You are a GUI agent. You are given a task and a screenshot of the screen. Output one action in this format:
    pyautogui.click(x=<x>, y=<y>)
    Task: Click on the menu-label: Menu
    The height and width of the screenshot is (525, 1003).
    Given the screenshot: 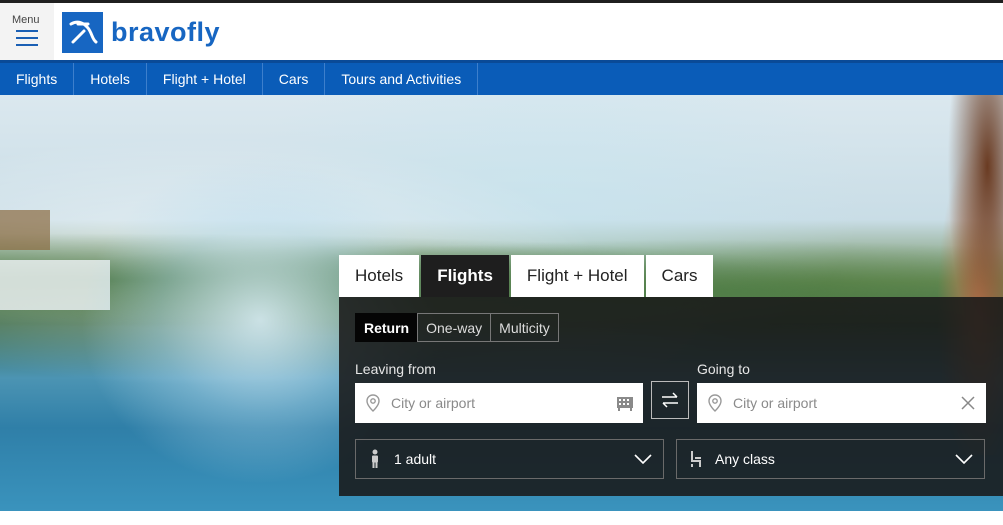 What is the action you would take?
    pyautogui.click(x=26, y=20)
    